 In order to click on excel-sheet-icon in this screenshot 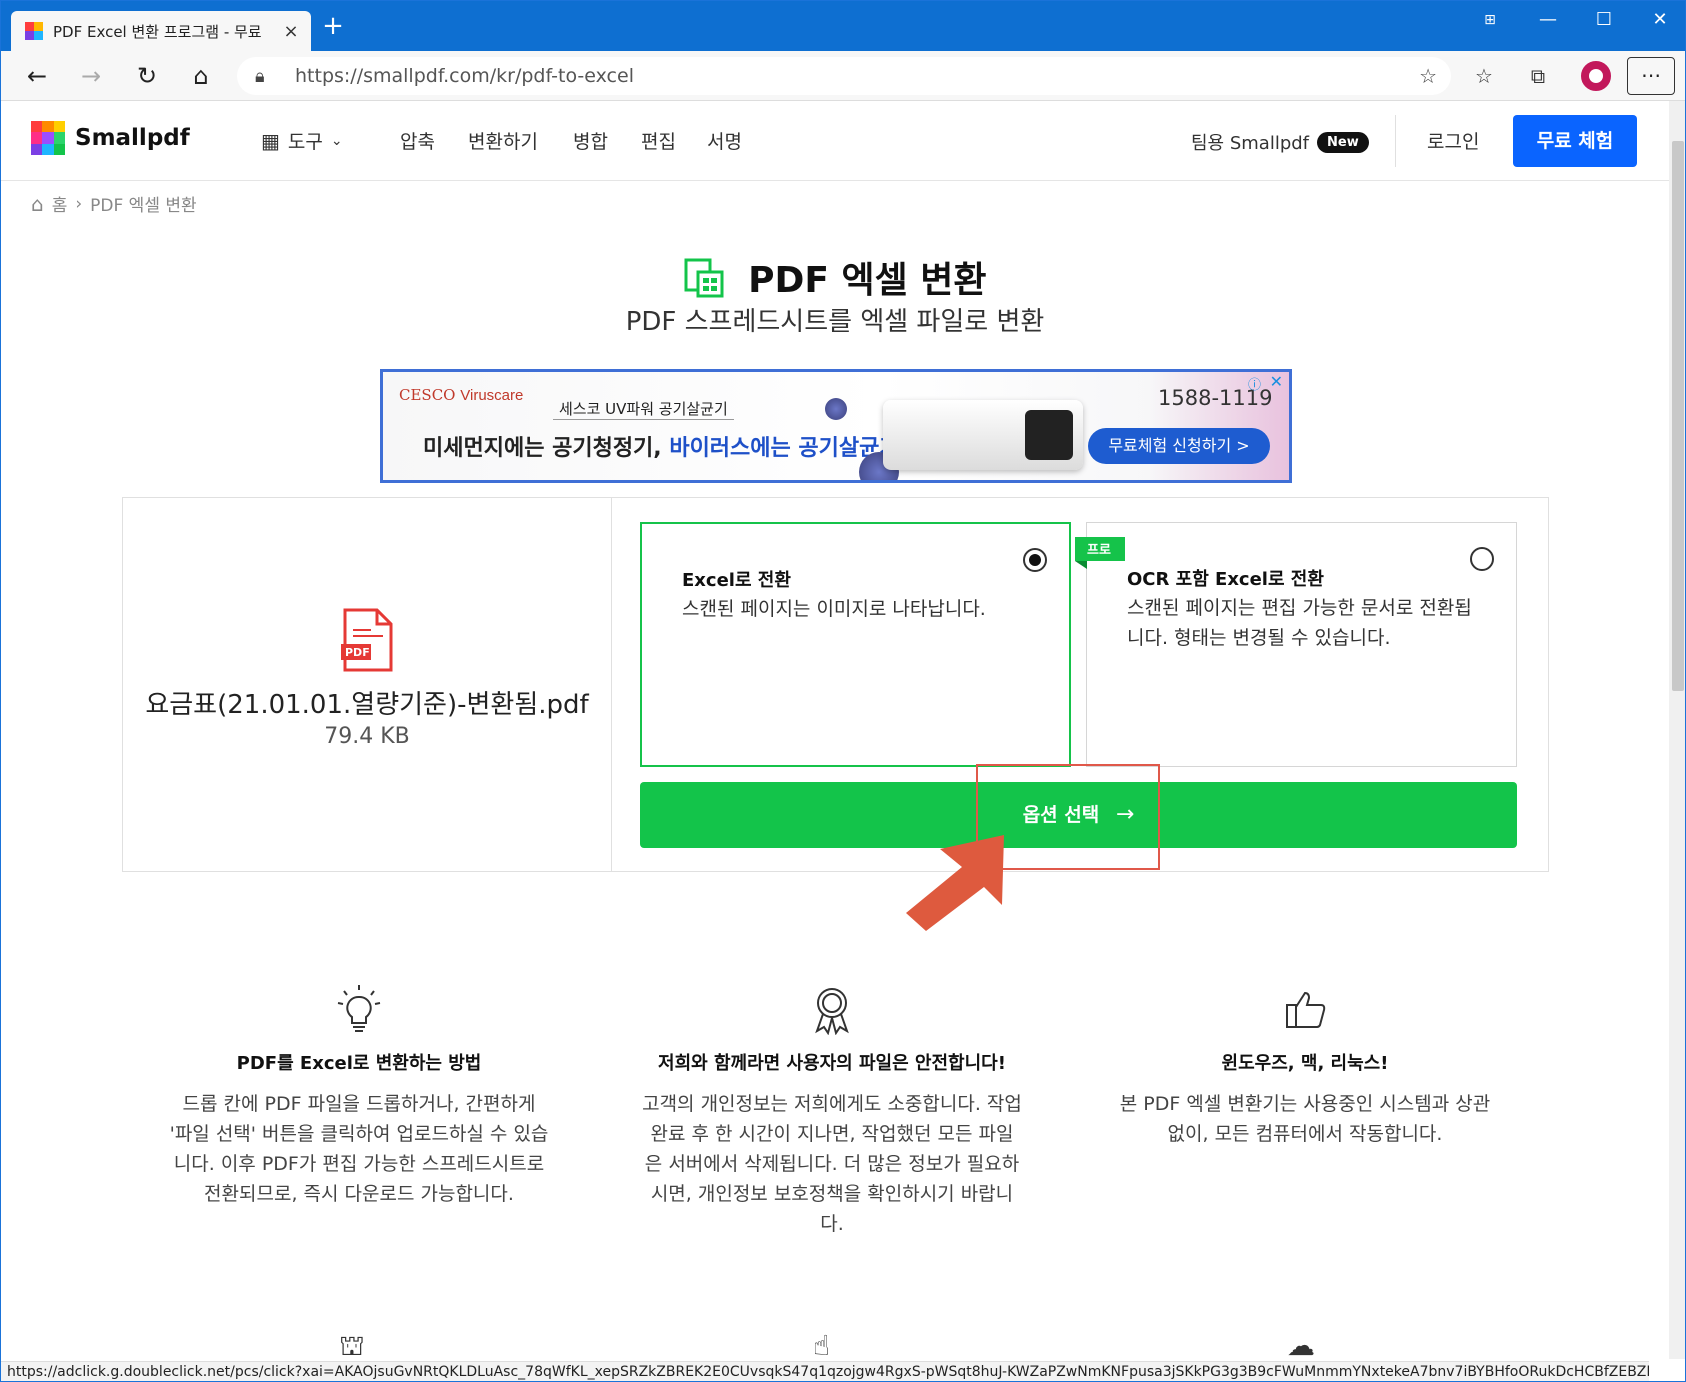, I will do `click(704, 282)`.